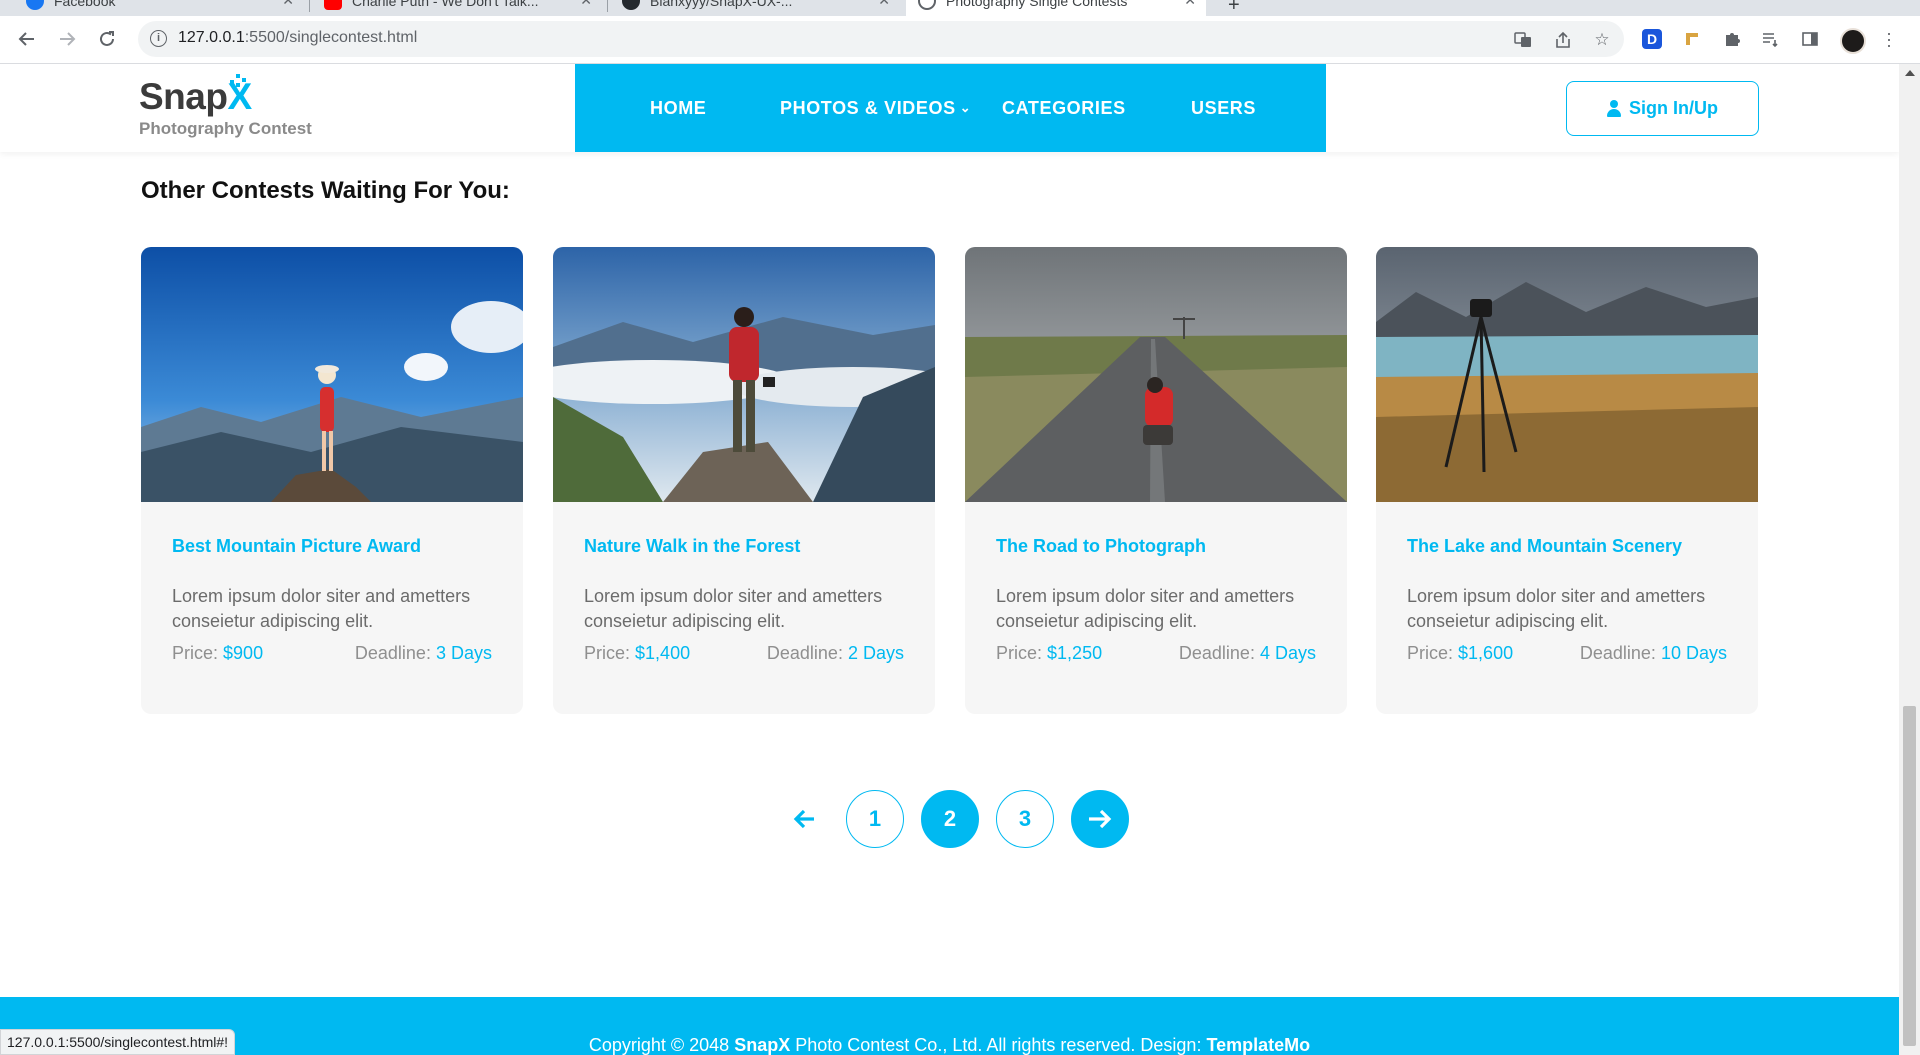  I want to click on nav-users: USERS, so click(1223, 108).